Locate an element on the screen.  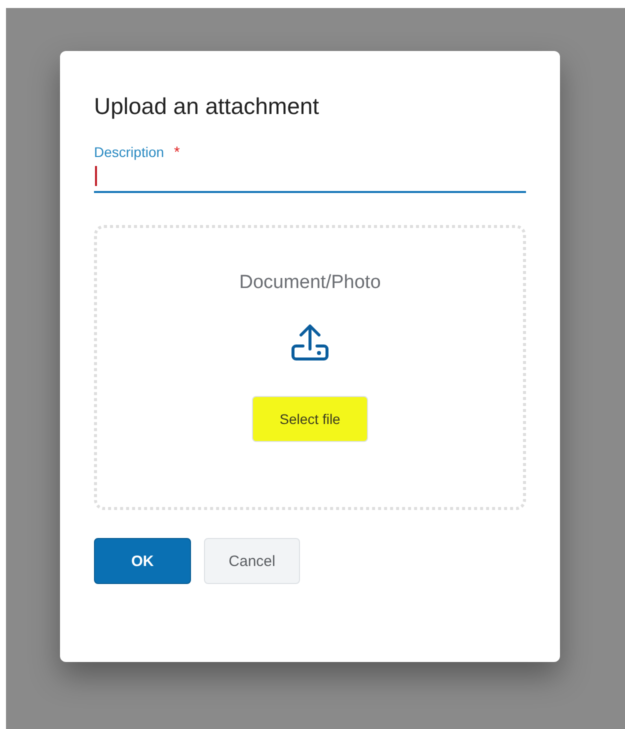
cancel-button: Cancel is located at coordinates (252, 561).